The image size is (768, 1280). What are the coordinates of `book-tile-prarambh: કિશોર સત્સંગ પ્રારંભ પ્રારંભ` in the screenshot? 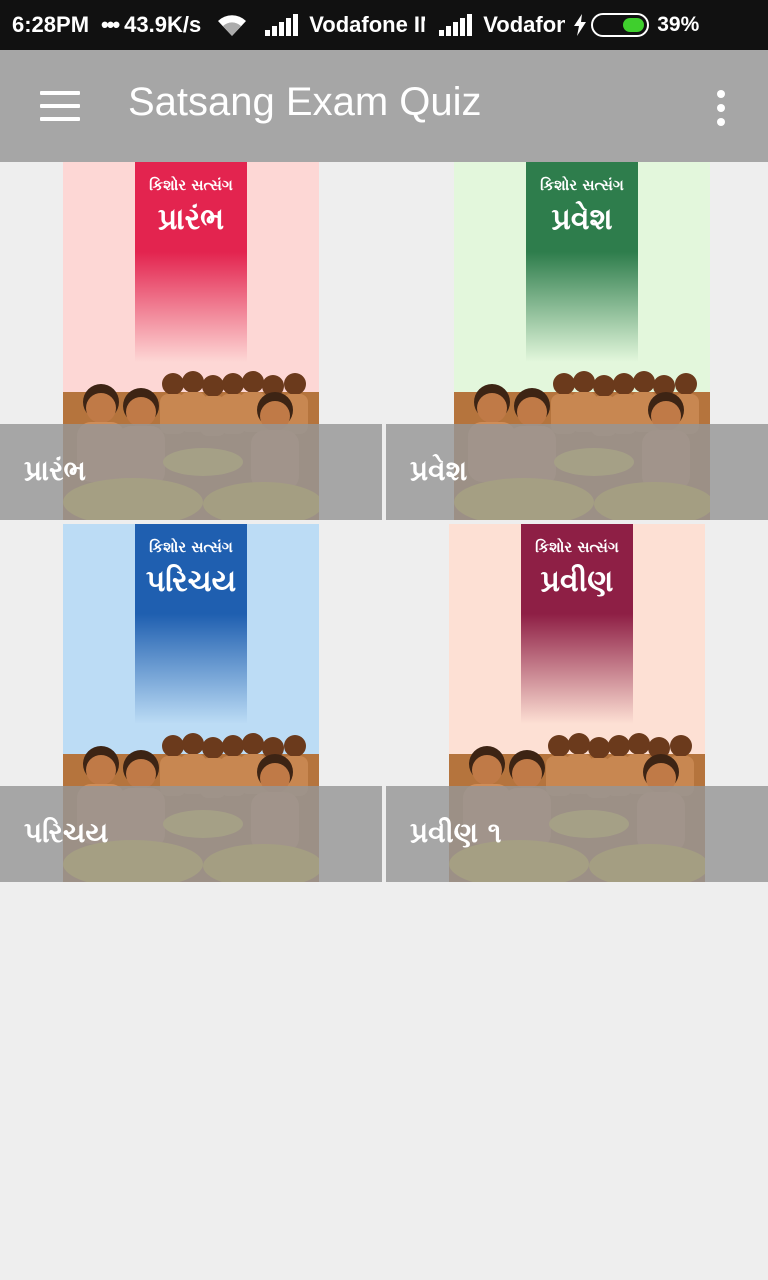 It's located at (191, 341).